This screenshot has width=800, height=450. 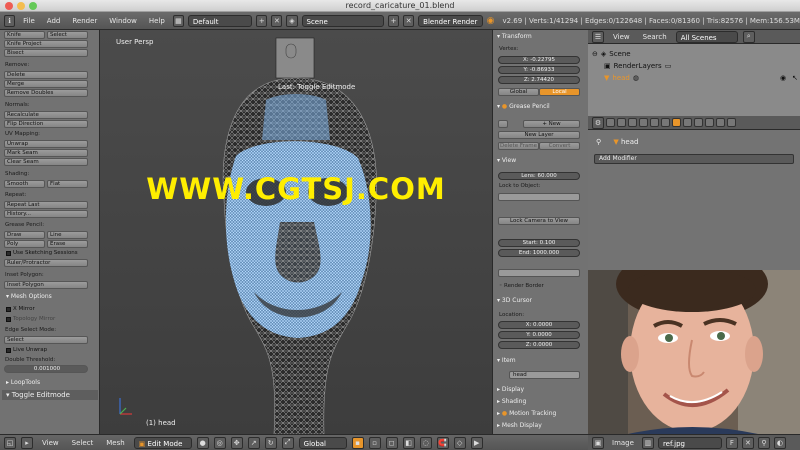 I want to click on grease-pencil-panel-header: ▾ ● Grease Pencil, so click(x=541, y=107).